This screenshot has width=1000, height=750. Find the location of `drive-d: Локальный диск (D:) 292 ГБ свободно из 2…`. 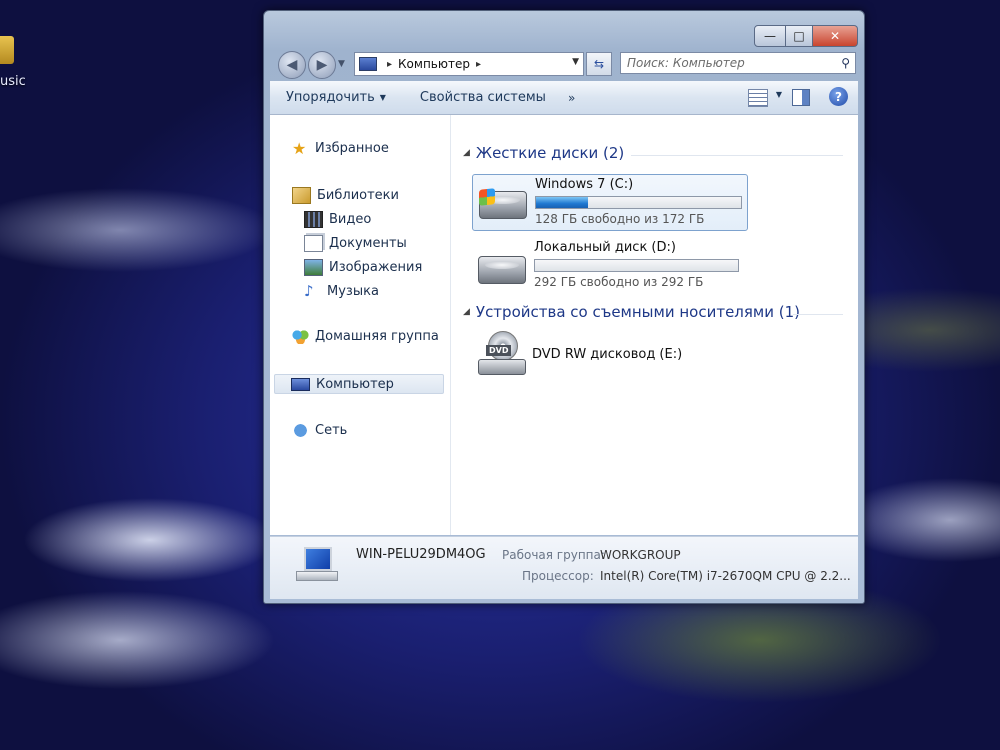

drive-d: Локальный диск (D:) 292 ГБ свободно из 2… is located at coordinates (609, 265).